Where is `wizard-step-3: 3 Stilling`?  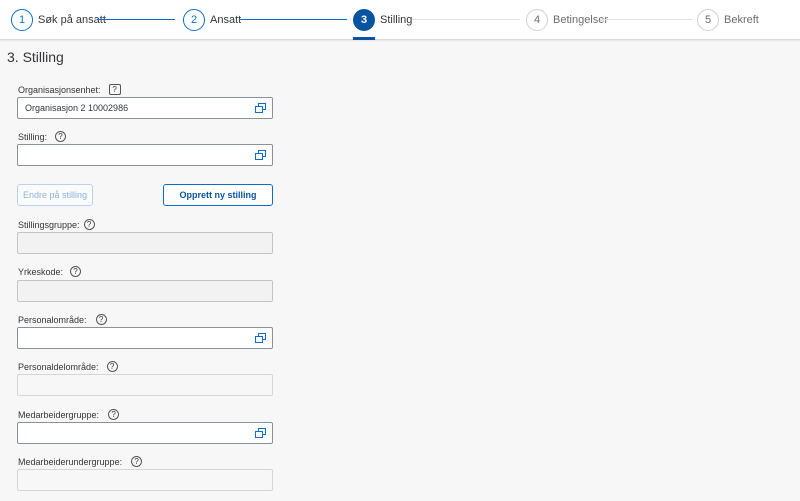 wizard-step-3: 3 Stilling is located at coordinates (382, 20).